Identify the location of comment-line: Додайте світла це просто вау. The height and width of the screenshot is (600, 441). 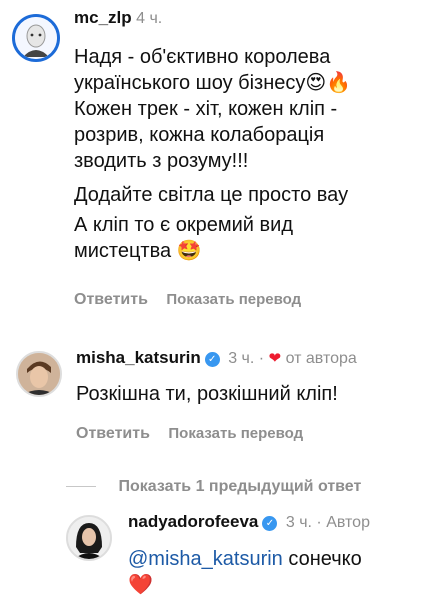
(211, 195).